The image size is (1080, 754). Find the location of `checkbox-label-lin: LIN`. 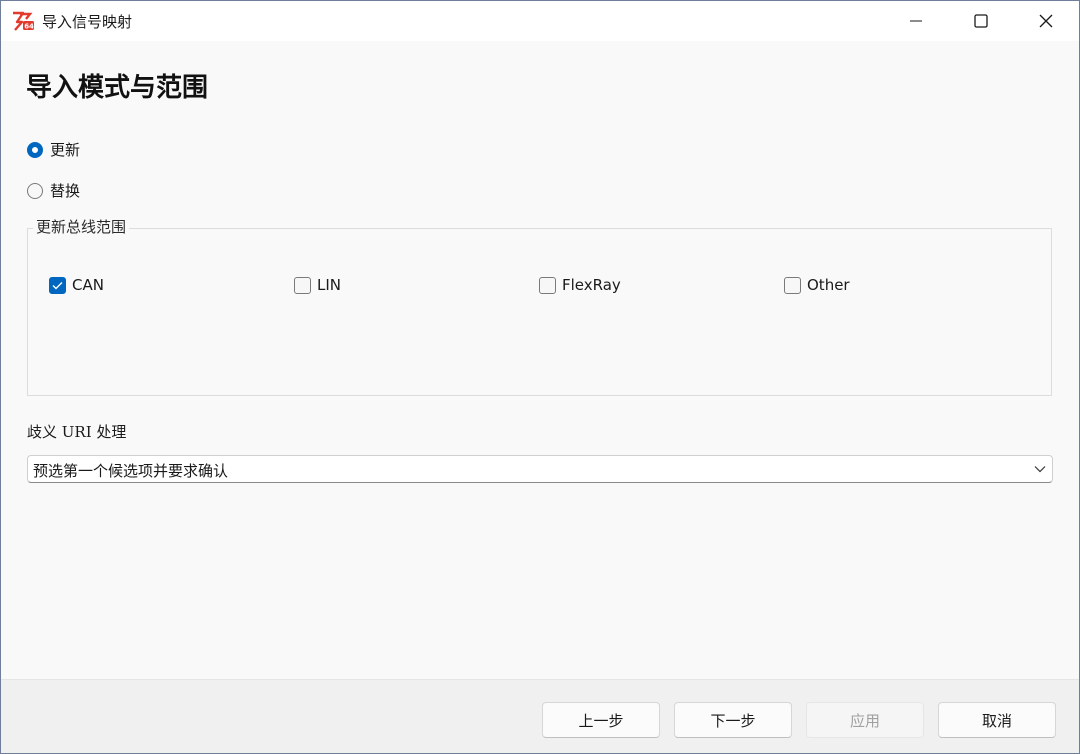

checkbox-label-lin: LIN is located at coordinates (329, 285).